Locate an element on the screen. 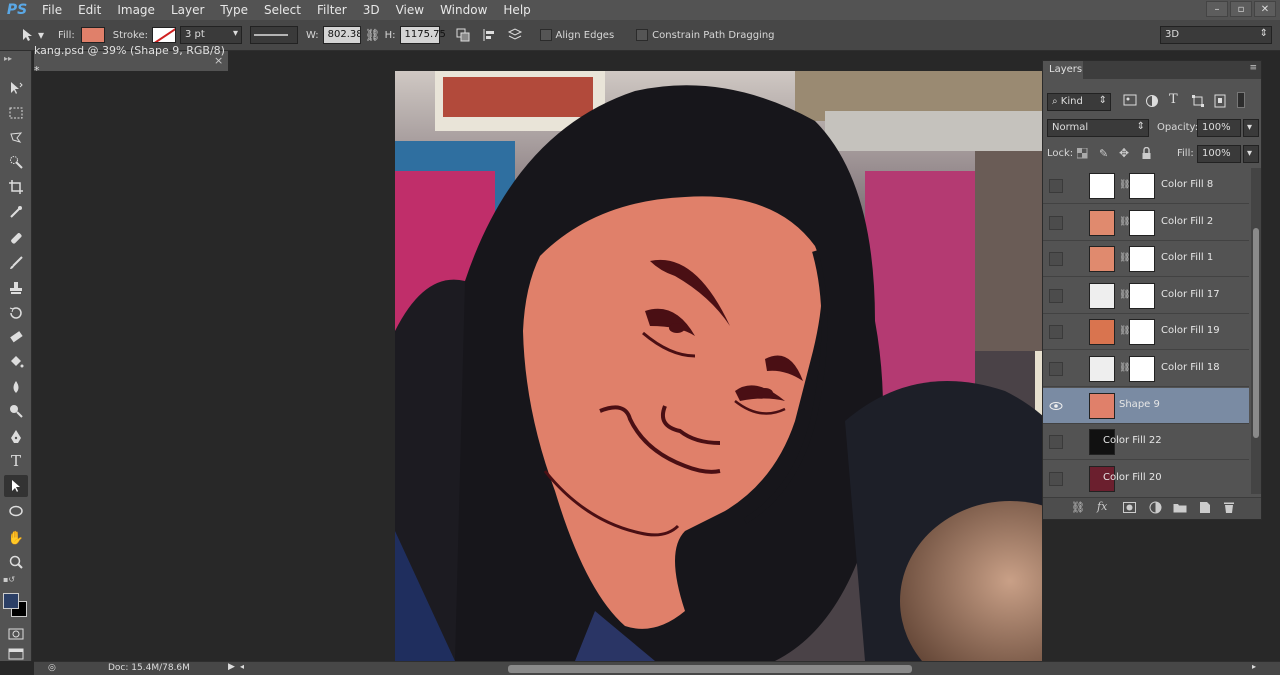  zoom-tool-icon is located at coordinates (16, 562).